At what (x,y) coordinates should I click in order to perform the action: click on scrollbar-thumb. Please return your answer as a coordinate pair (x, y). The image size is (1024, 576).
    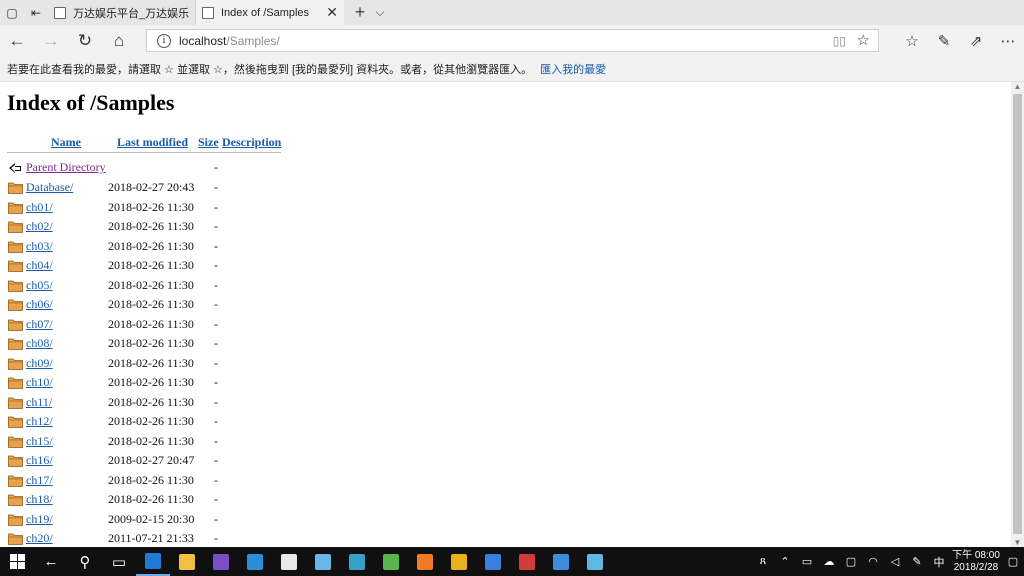
    Looking at the image, I should click on (1017, 314).